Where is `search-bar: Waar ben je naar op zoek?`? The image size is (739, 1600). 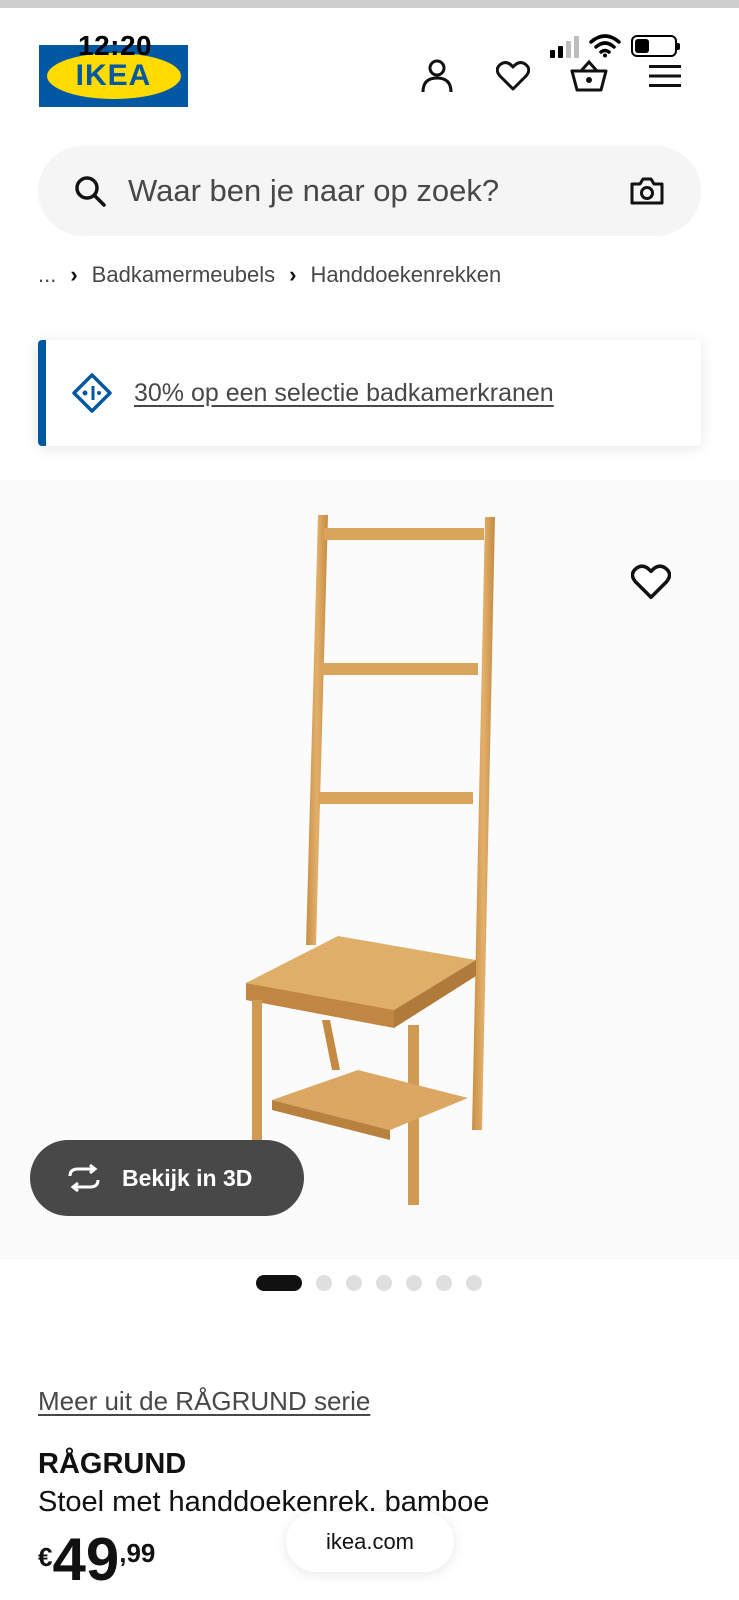 search-bar: Waar ben je naar op zoek? is located at coordinates (369, 191).